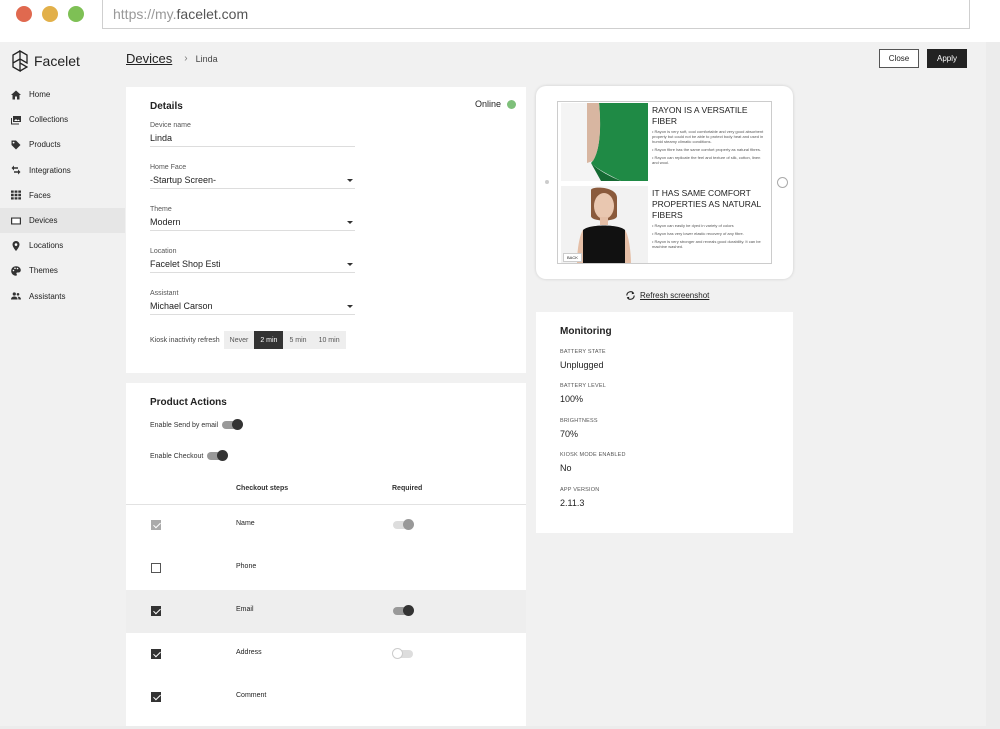 The image size is (1000, 729). What do you see at coordinates (495, 104) in the screenshot?
I see `status-badge: Online` at bounding box center [495, 104].